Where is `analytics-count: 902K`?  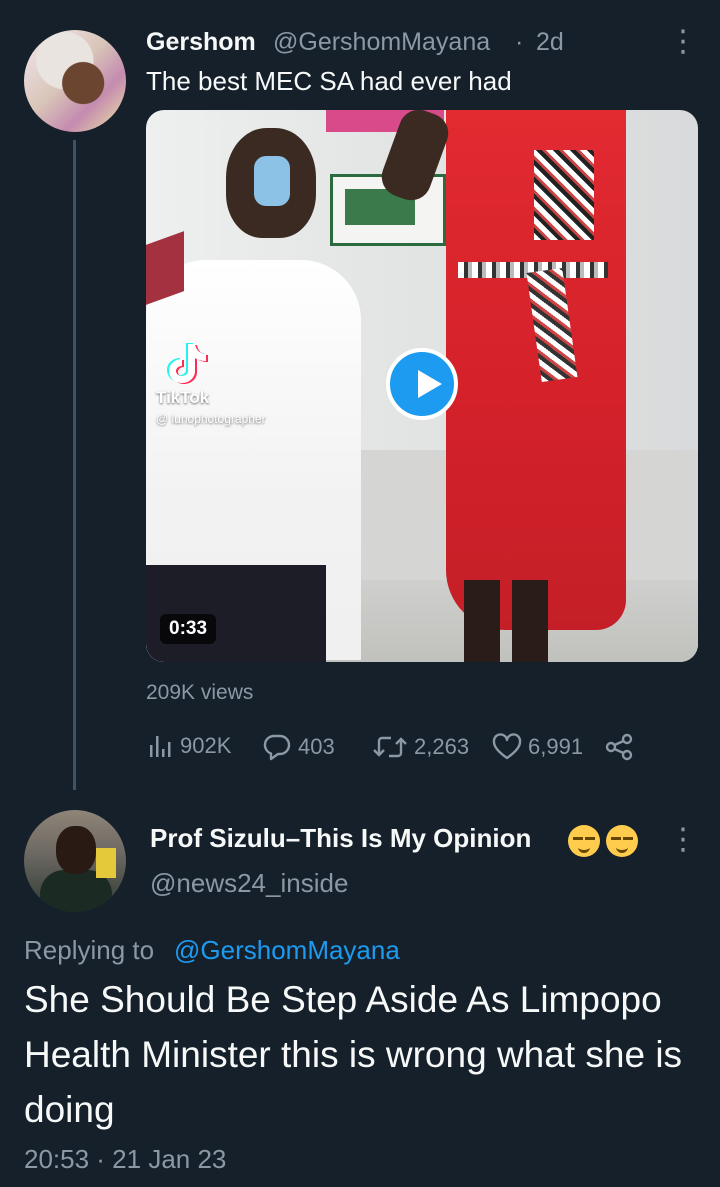
analytics-count: 902K is located at coordinates (206, 745).